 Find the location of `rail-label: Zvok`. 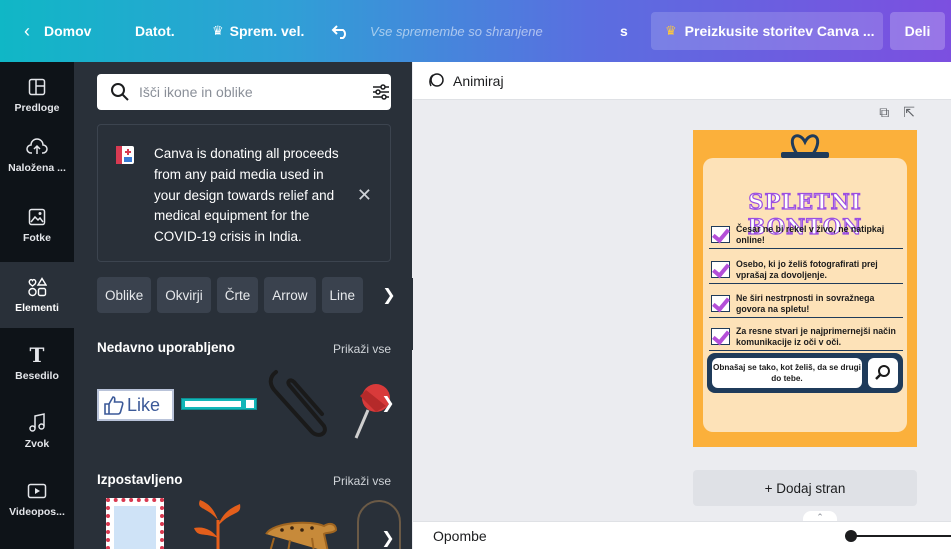

rail-label: Zvok is located at coordinates (37, 444).